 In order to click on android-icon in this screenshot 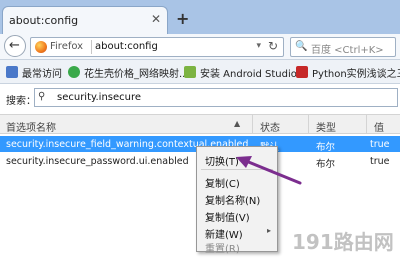, I will do `click(190, 72)`.